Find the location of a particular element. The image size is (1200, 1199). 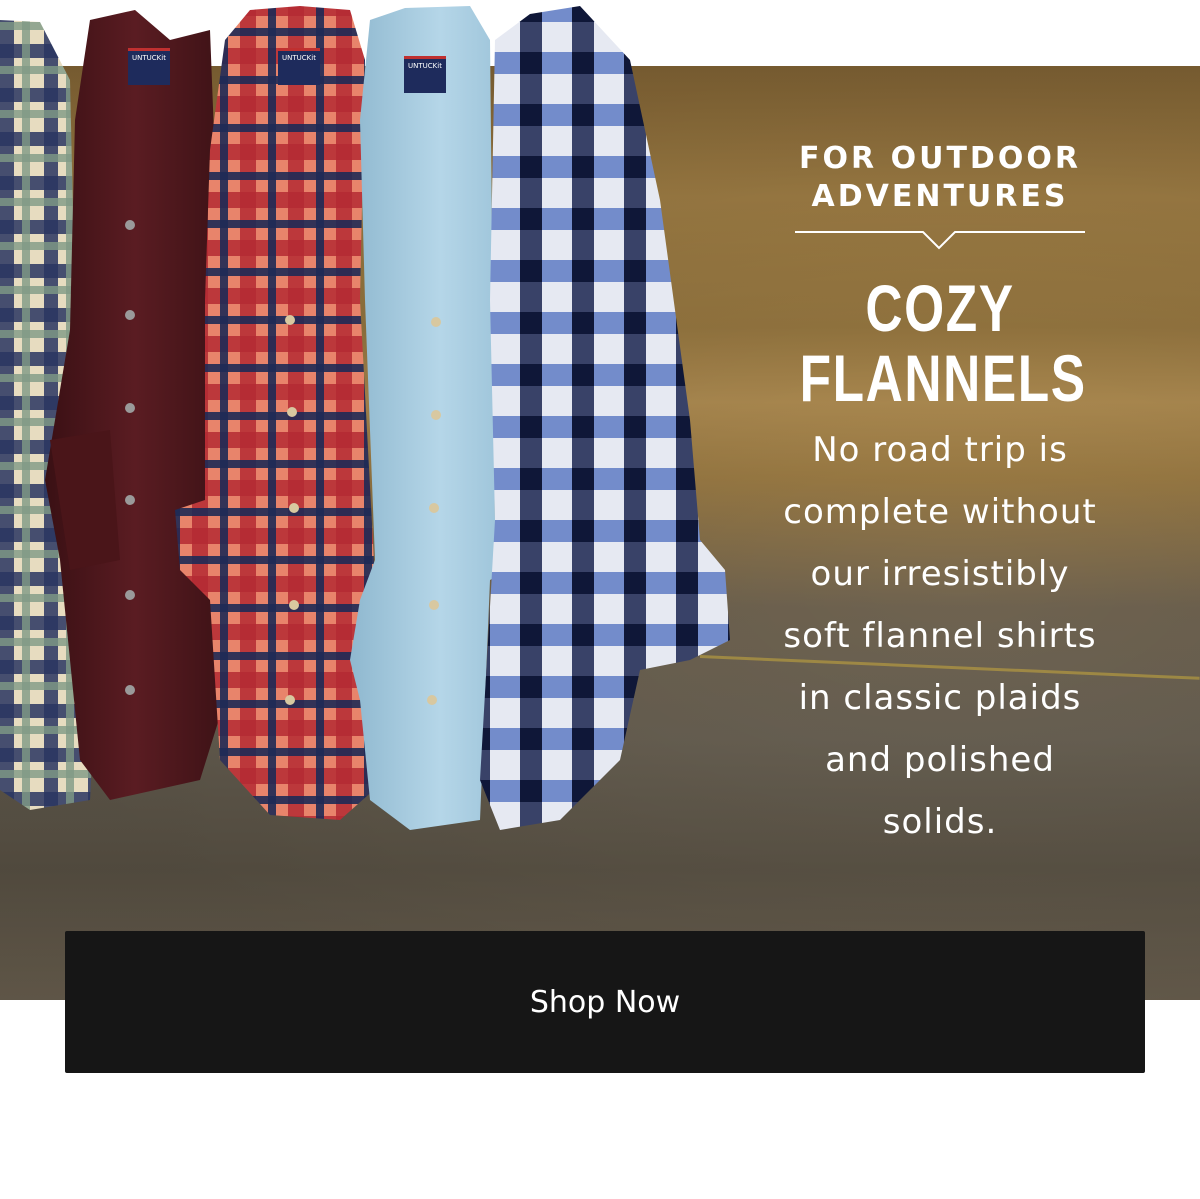

eyebrow-line-2: ADVENTURES is located at coordinates (940, 196).